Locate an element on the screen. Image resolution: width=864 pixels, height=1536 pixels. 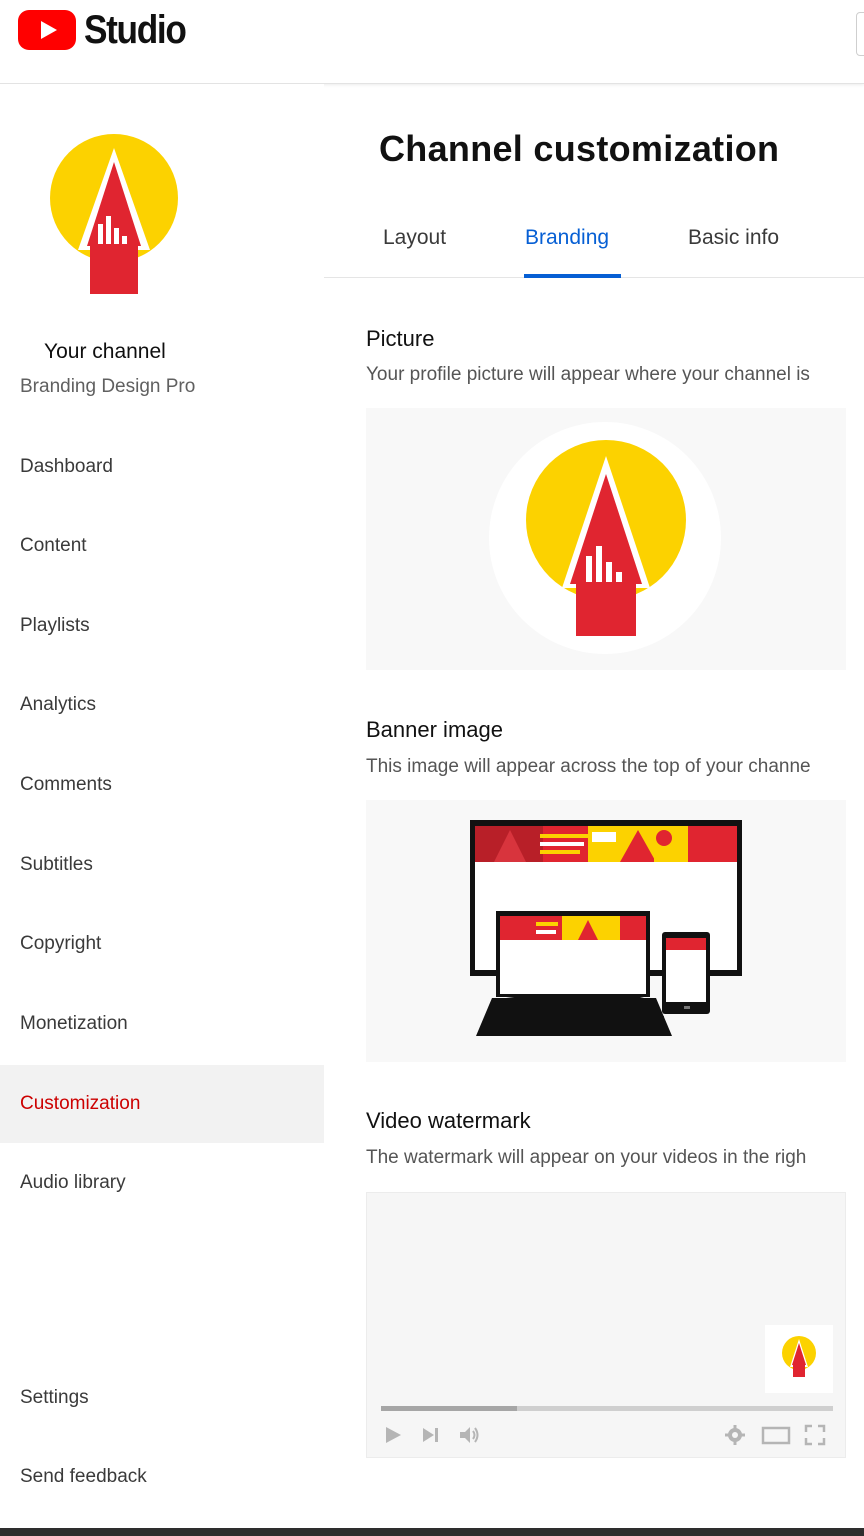
page-title: Channel customization is located at coordinates (579, 148).